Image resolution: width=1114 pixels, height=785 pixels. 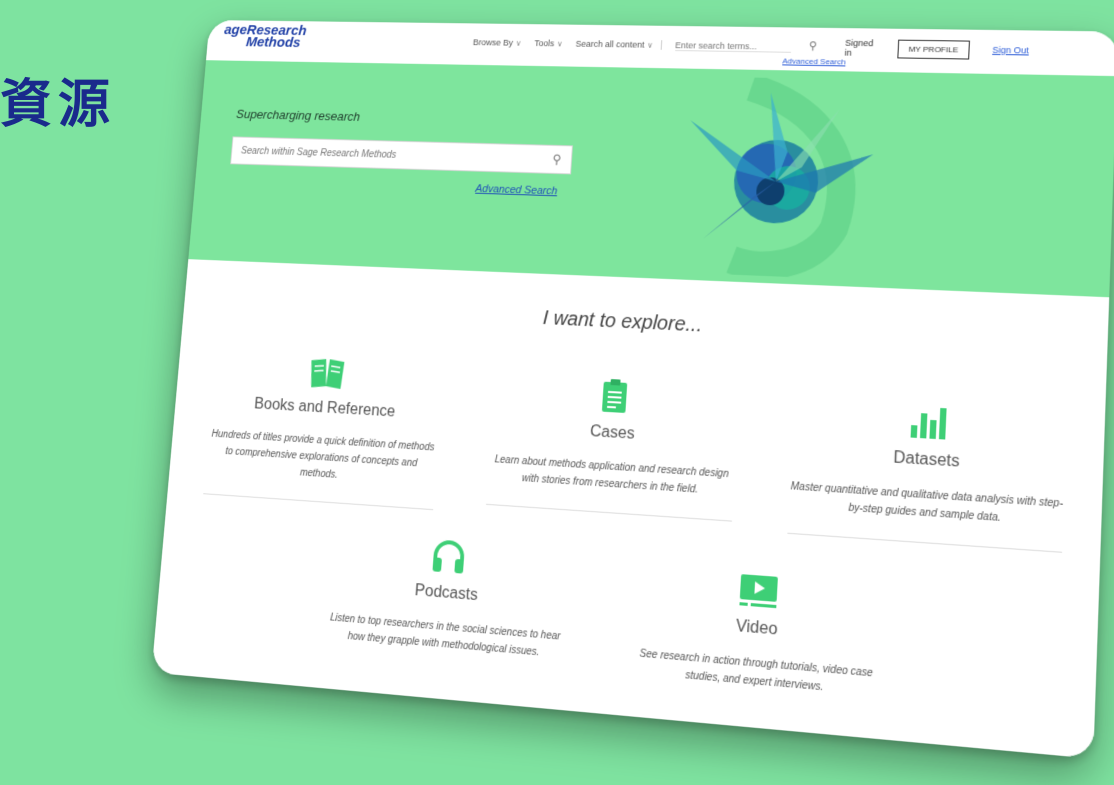 I want to click on card-title: Cases, so click(x=612, y=433).